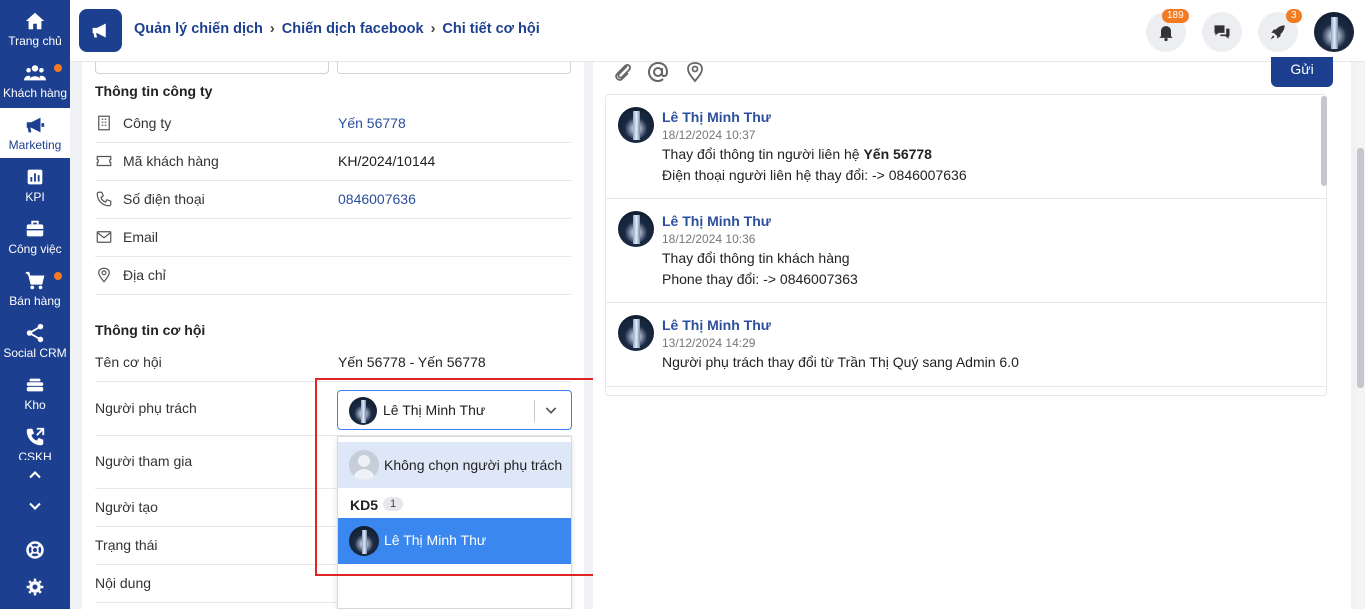 The image size is (1365, 609). I want to click on status-label: Trạng thái, so click(126, 545).